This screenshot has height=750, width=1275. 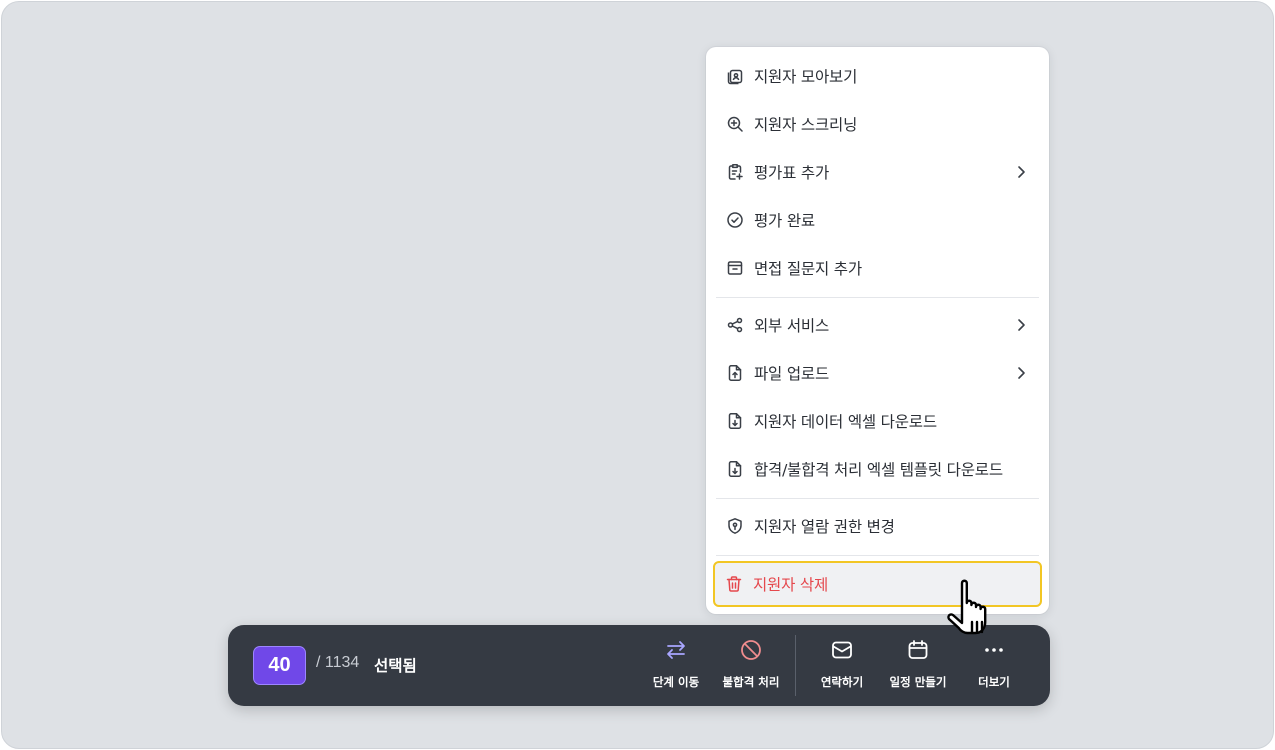 I want to click on search-plus-icon, so click(x=735, y=124).